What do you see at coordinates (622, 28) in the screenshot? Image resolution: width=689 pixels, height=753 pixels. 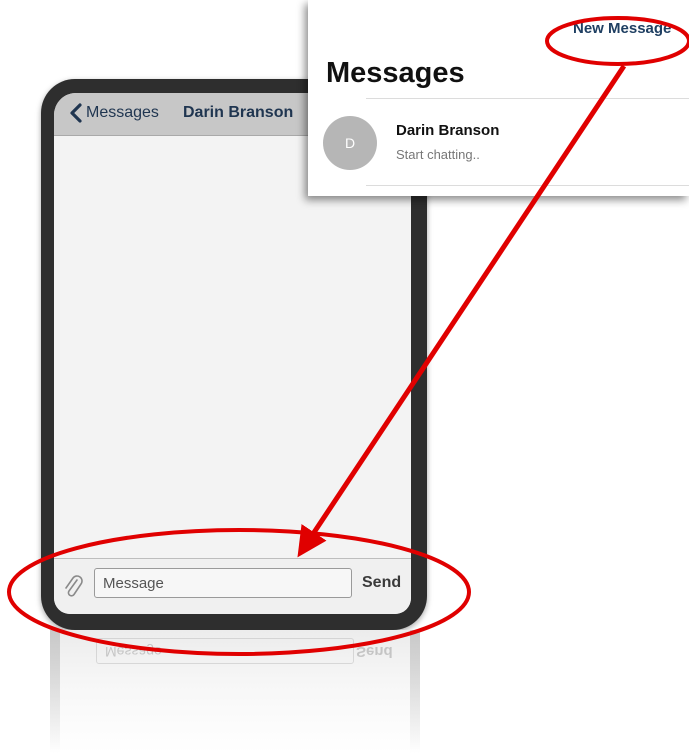 I see `new-message-button: New Message` at bounding box center [622, 28].